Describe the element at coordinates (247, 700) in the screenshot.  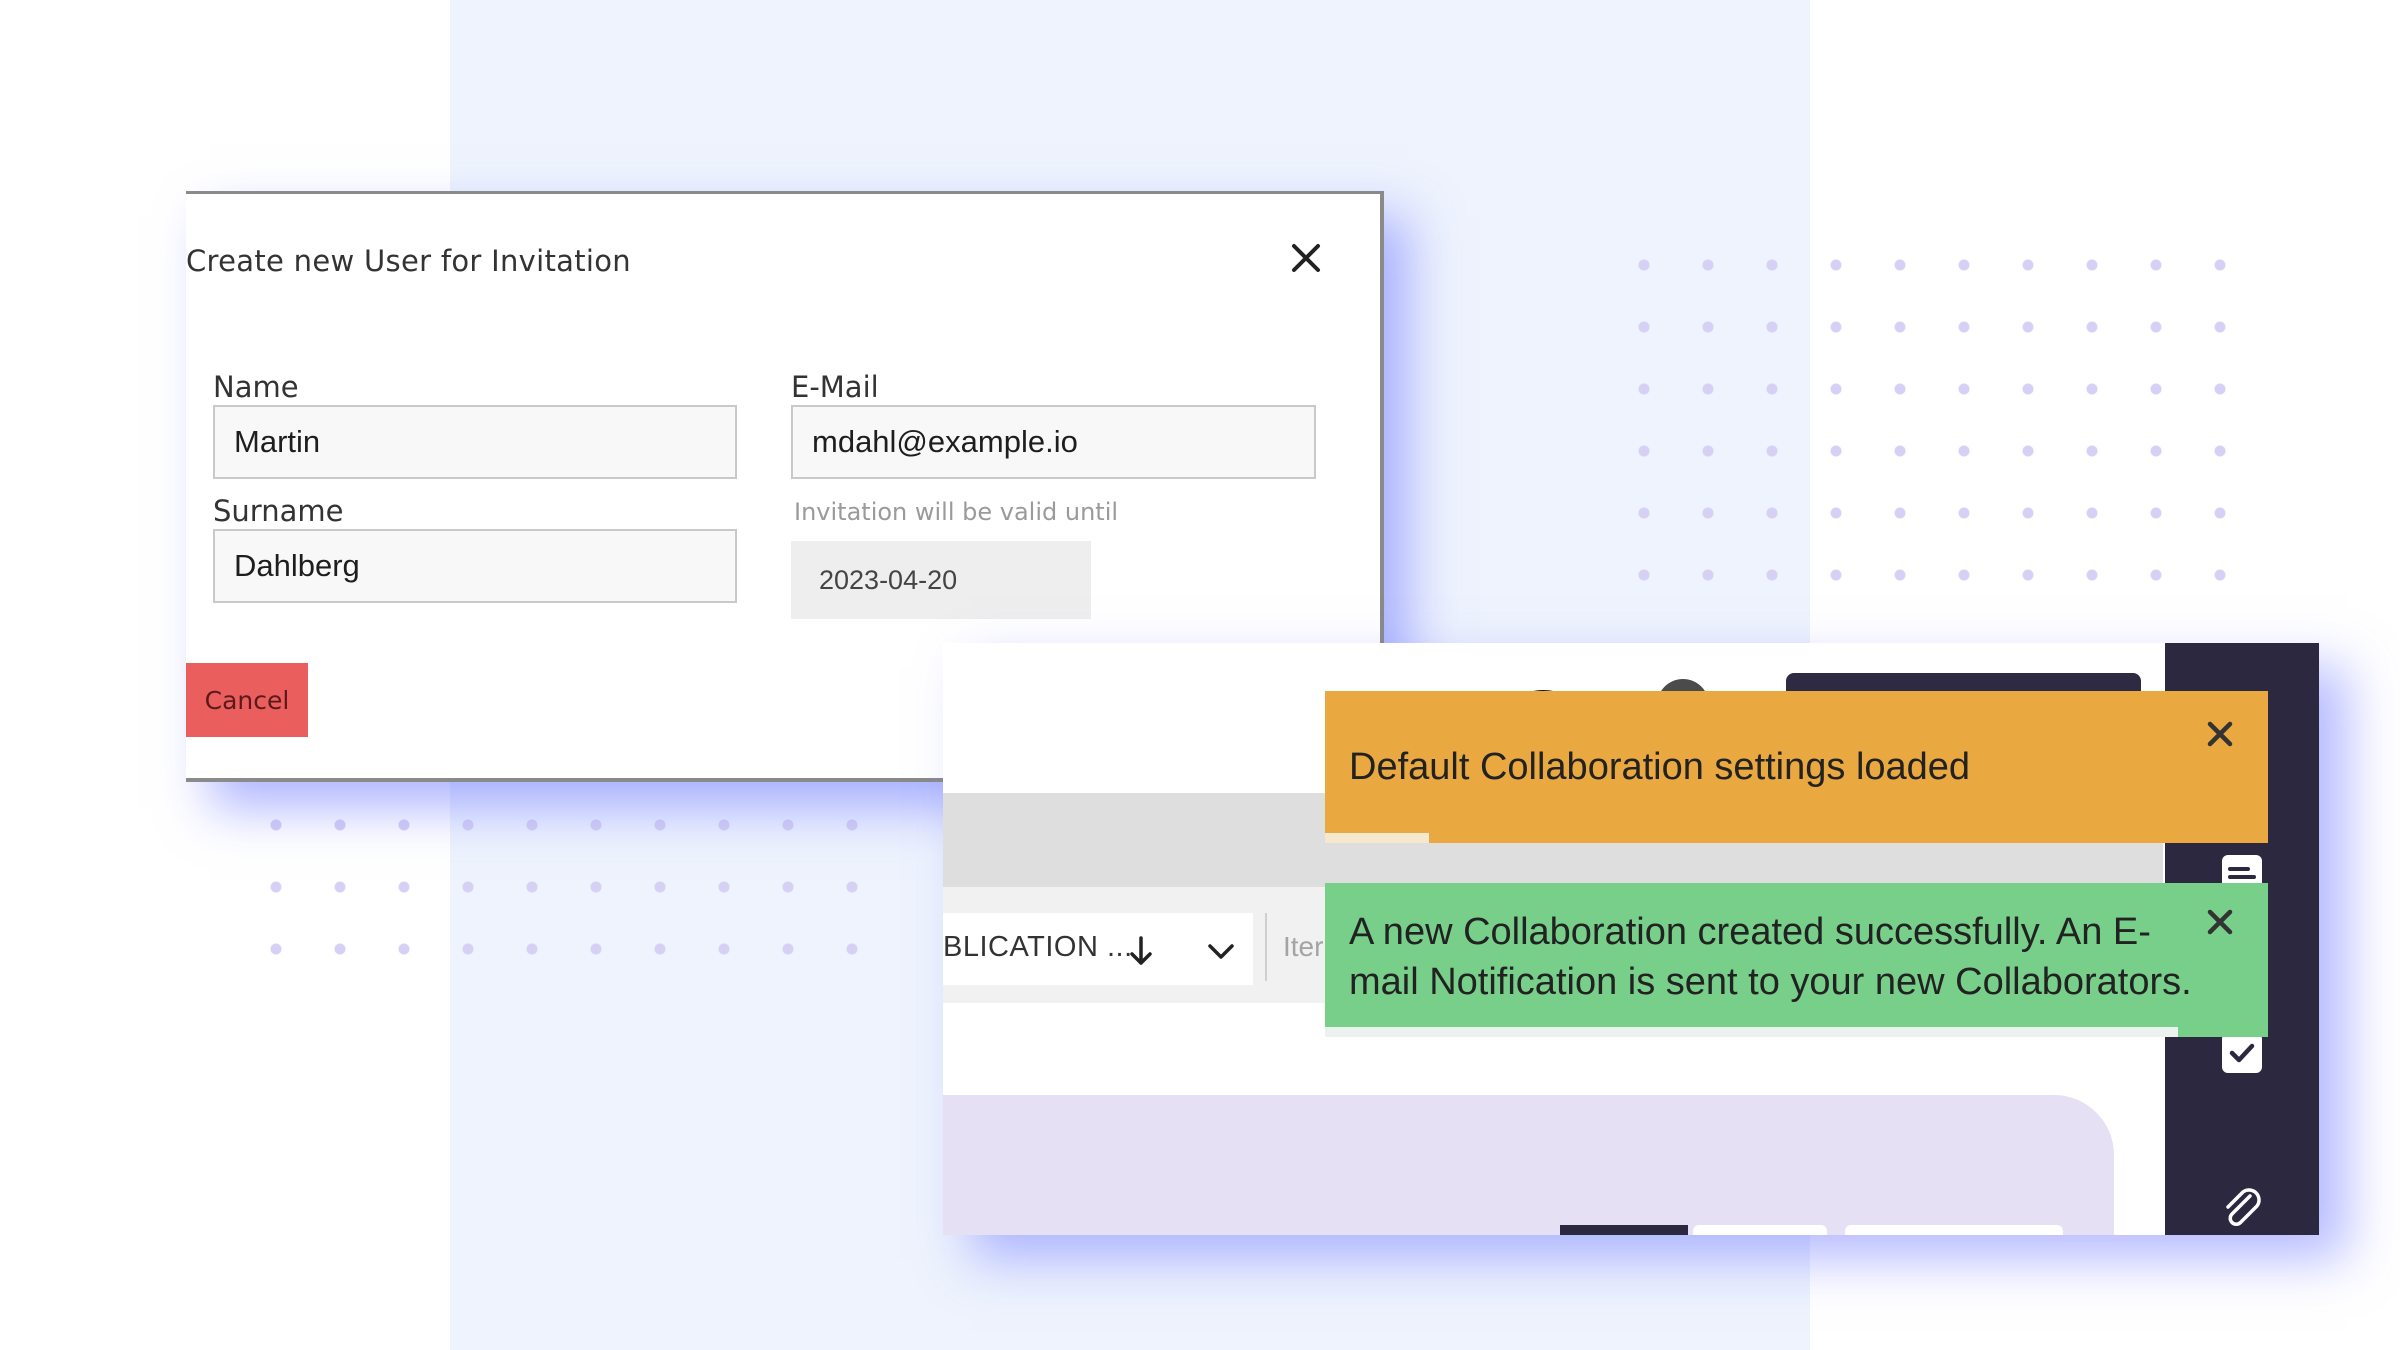
I see `cancel-button: Cancel` at that location.